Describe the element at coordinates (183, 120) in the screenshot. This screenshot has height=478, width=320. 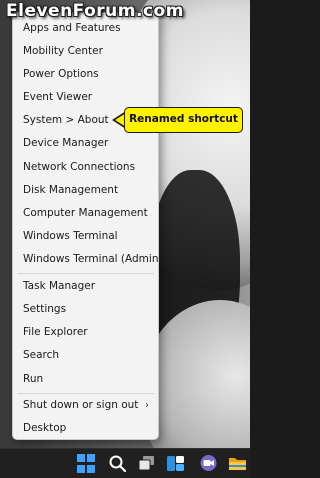
I see `callout-label: Renamed shortcut` at that location.